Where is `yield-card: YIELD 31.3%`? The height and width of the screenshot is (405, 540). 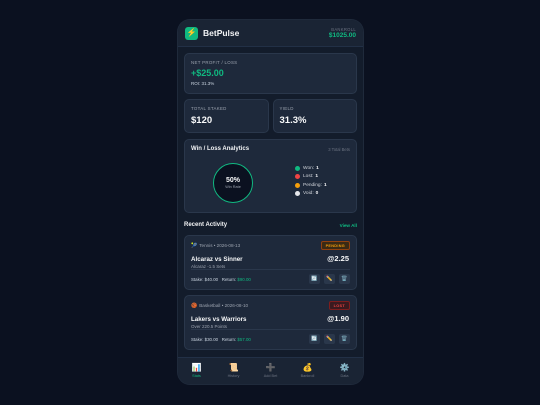
yield-card: YIELD 31.3% is located at coordinates (314, 116).